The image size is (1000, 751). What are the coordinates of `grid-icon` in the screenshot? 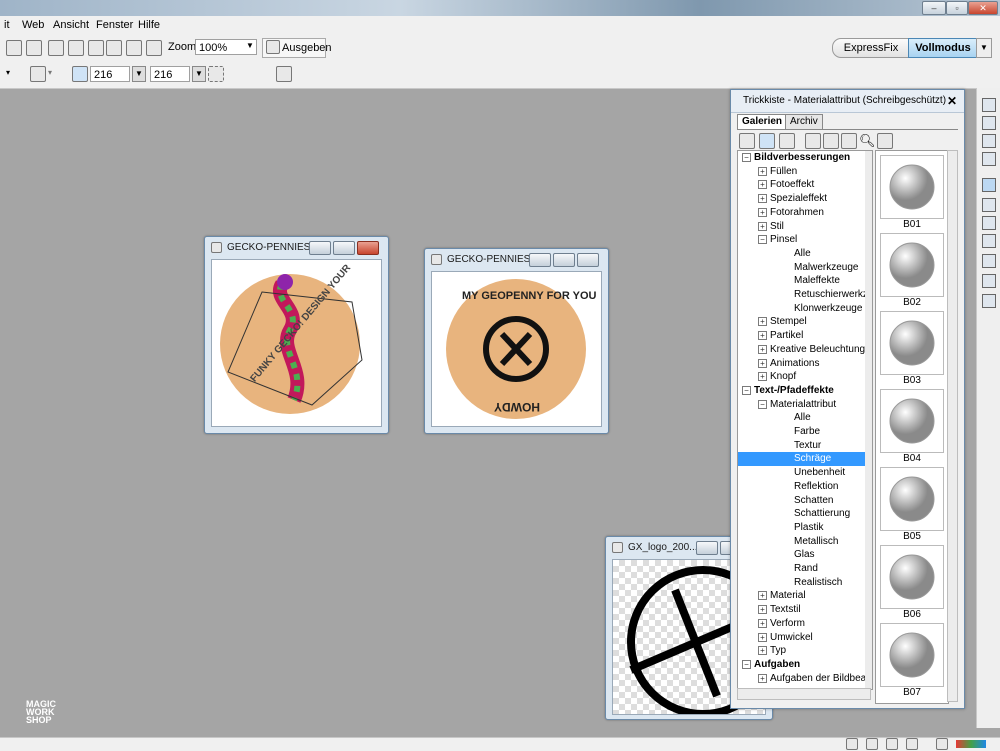 It's located at (849, 141).